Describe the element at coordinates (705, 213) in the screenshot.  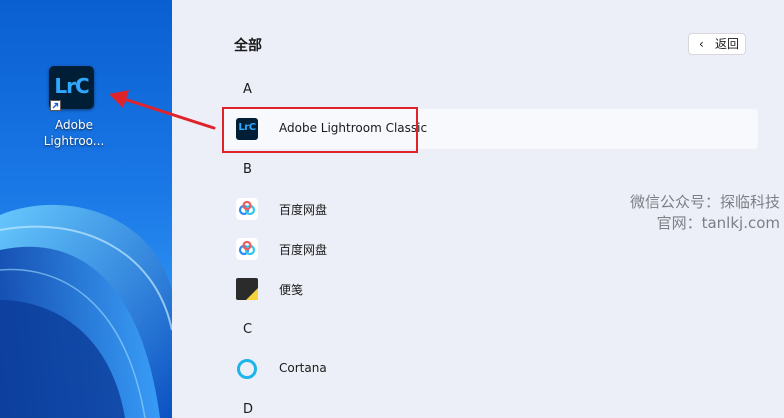
I see `watermark: 微信公众号：探临科技 官网：tanlkj.com` at that location.